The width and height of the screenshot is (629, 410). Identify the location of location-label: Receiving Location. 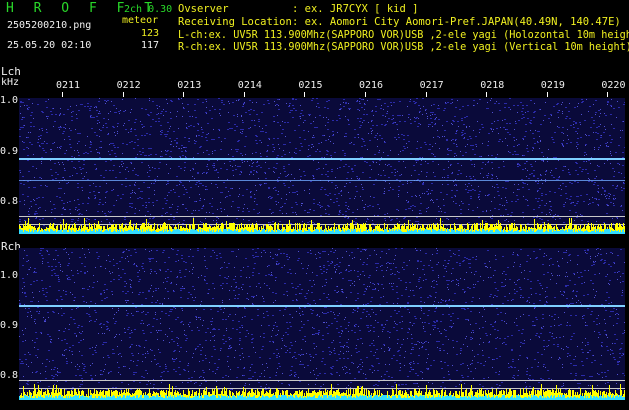
(235, 22).